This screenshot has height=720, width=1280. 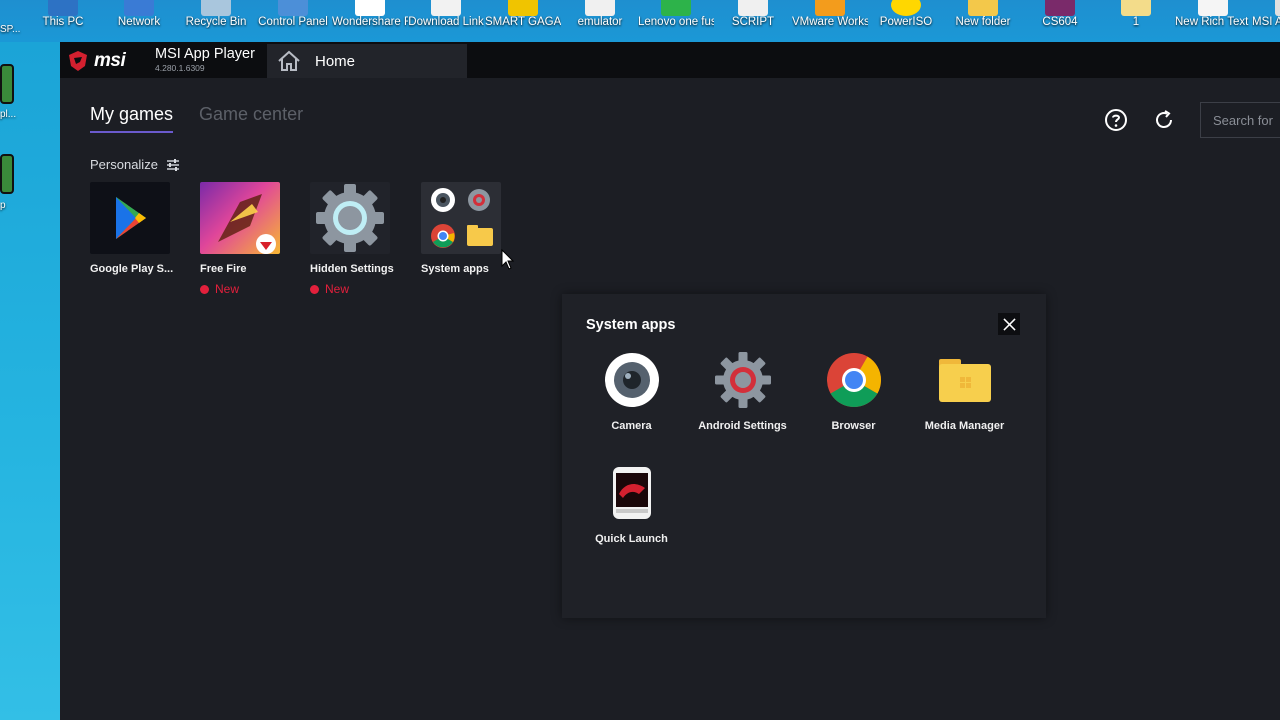 What do you see at coordinates (906, 8) in the screenshot?
I see `poweriso-icon` at bounding box center [906, 8].